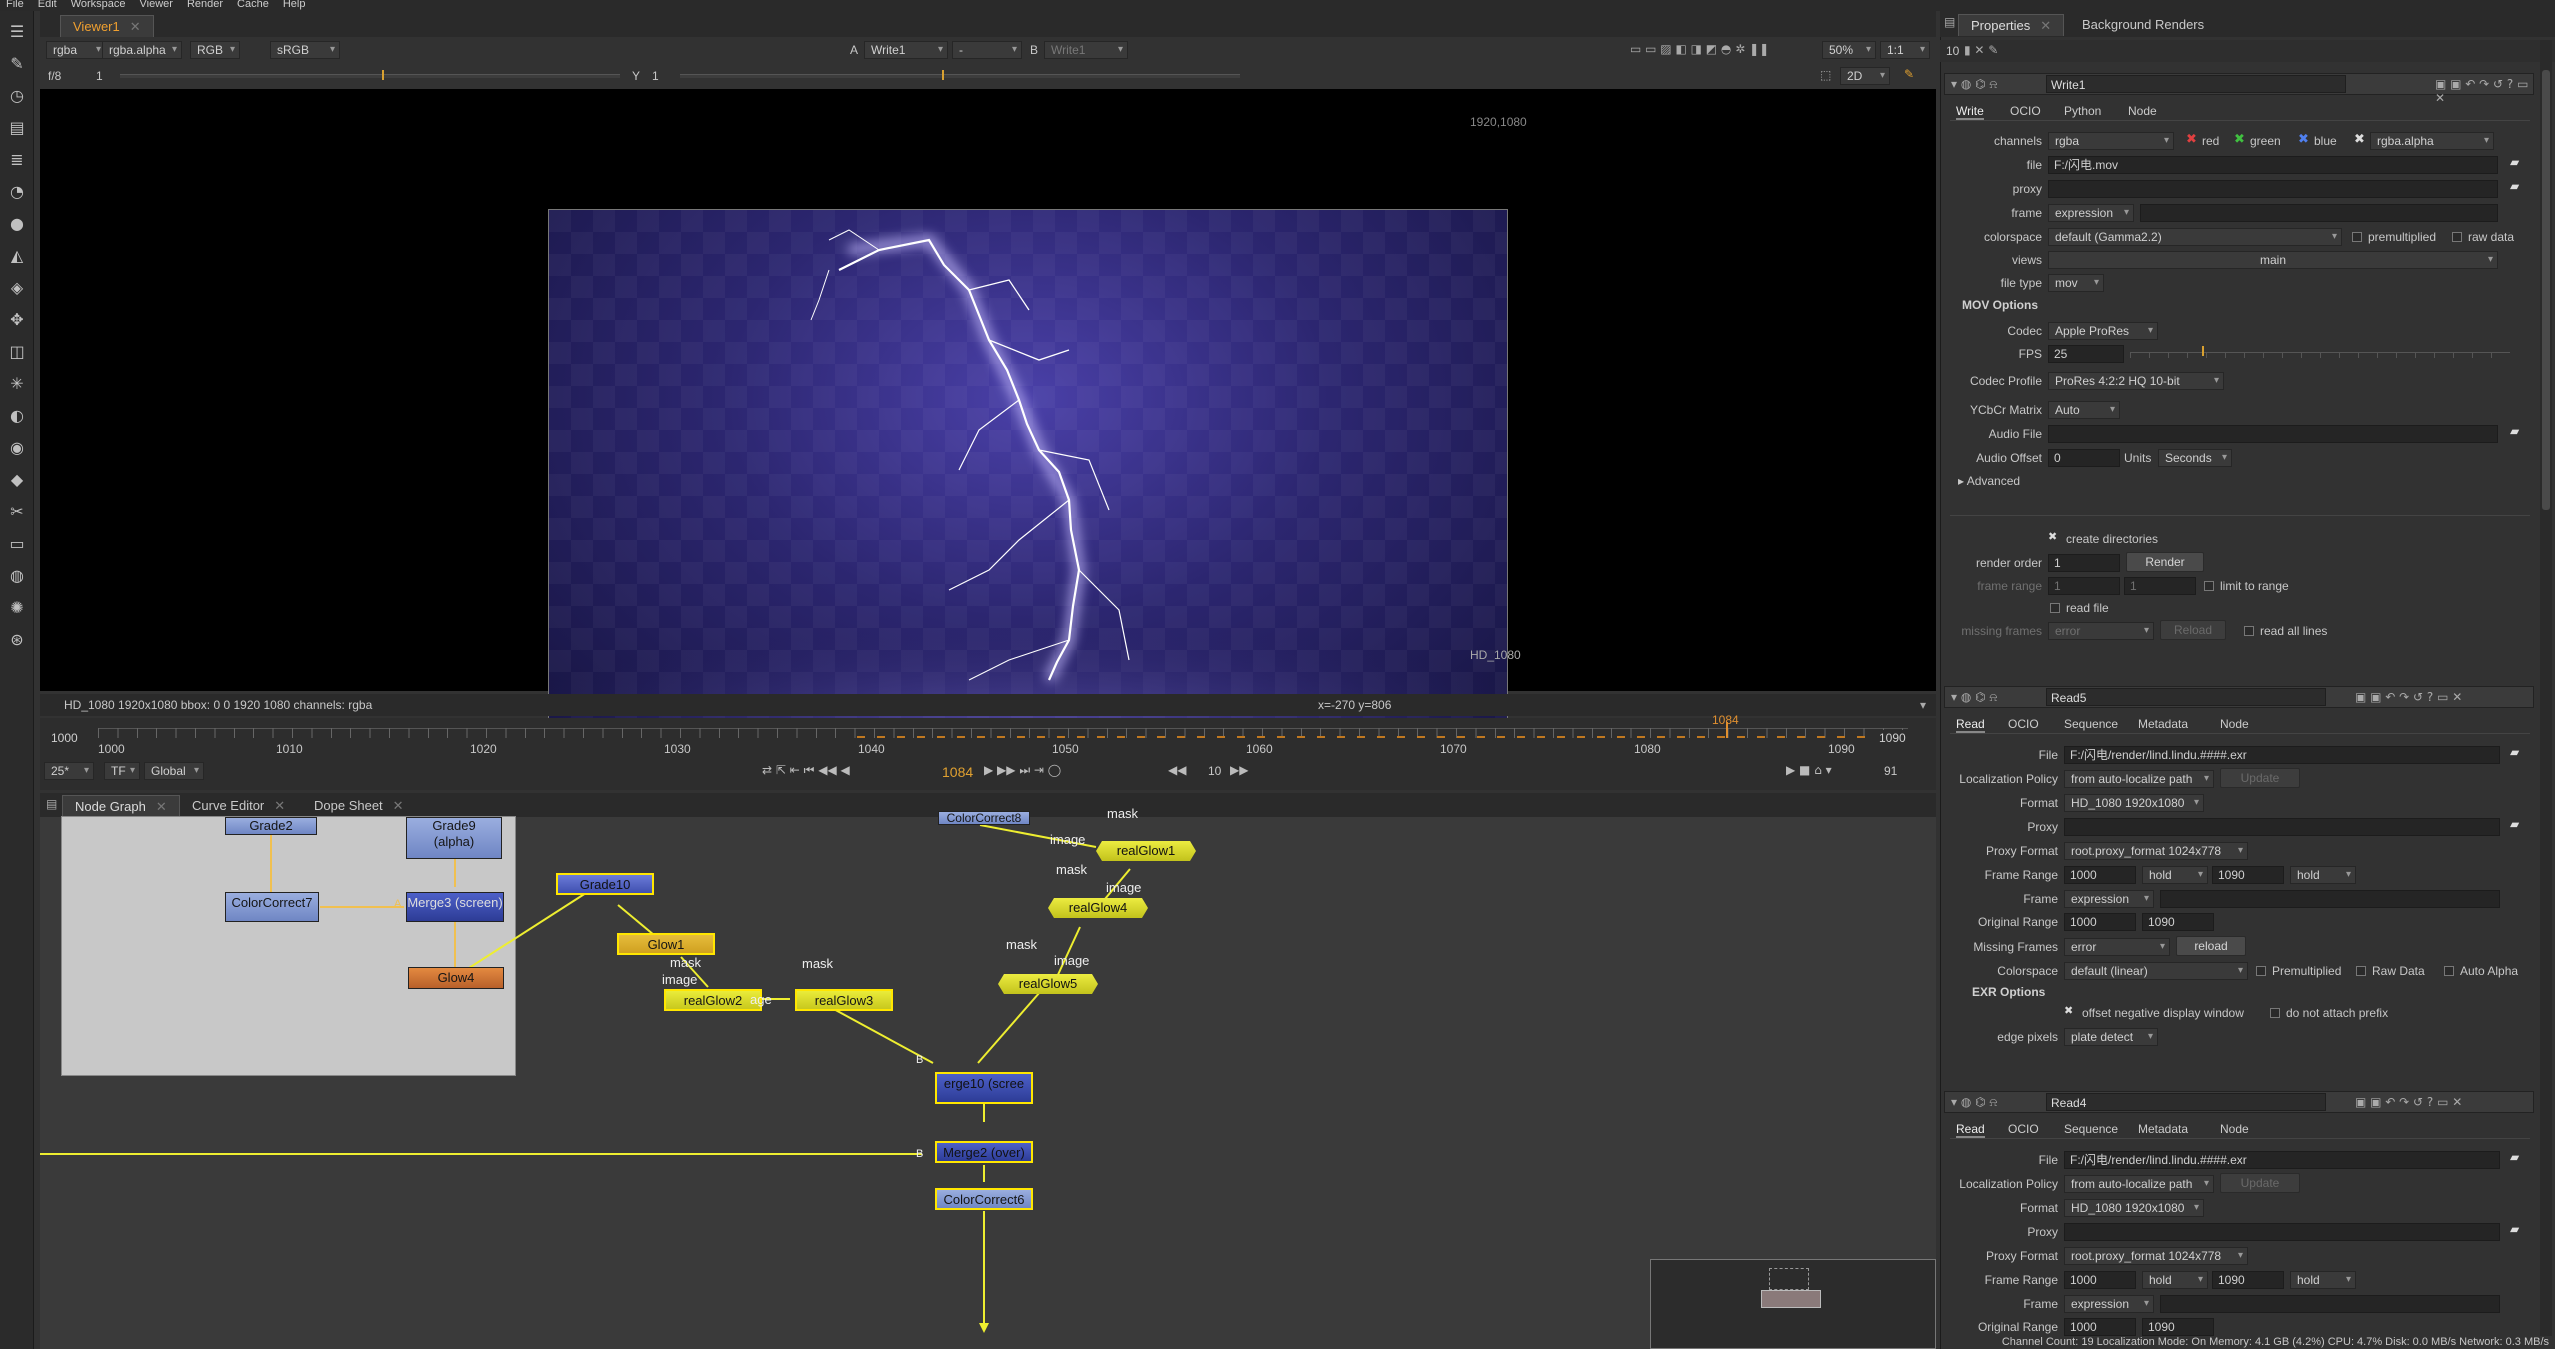  Describe the element at coordinates (2086, 354) in the screenshot. I see `fps-field: 25` at that location.